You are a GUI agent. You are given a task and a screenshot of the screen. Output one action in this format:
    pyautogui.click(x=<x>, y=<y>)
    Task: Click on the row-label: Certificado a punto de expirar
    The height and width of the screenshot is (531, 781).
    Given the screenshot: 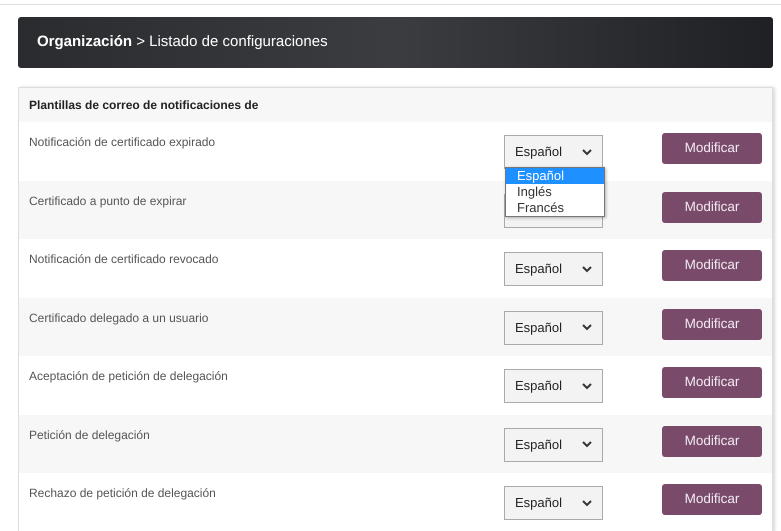 What is the action you would take?
    pyautogui.click(x=108, y=201)
    